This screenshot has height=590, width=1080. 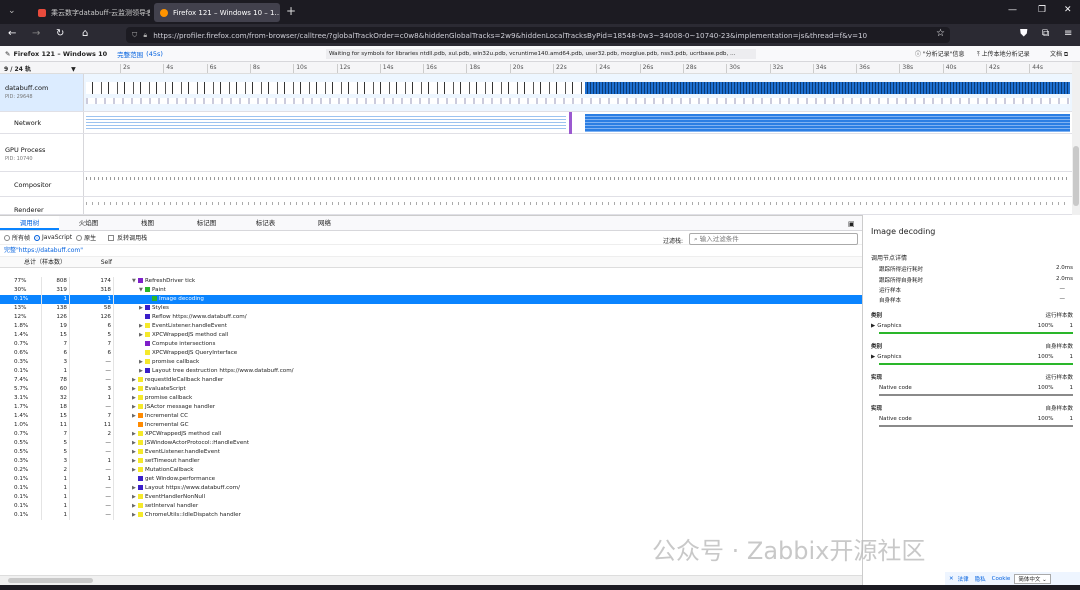 What do you see at coordinates (431, 416) in the screenshot?
I see `call-tree-row: 1.4% 15 7 ▶ Incremental CC` at bounding box center [431, 416].